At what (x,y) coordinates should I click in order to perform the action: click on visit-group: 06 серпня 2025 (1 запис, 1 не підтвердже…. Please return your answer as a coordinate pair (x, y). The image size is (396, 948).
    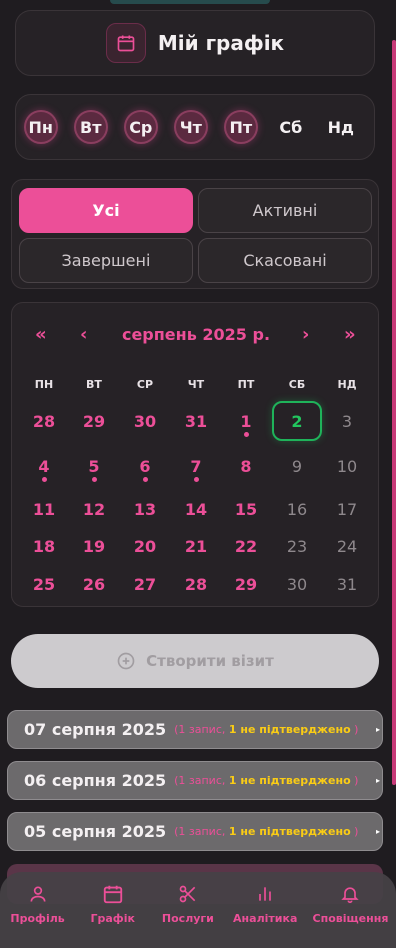
    Looking at the image, I should click on (195, 780).